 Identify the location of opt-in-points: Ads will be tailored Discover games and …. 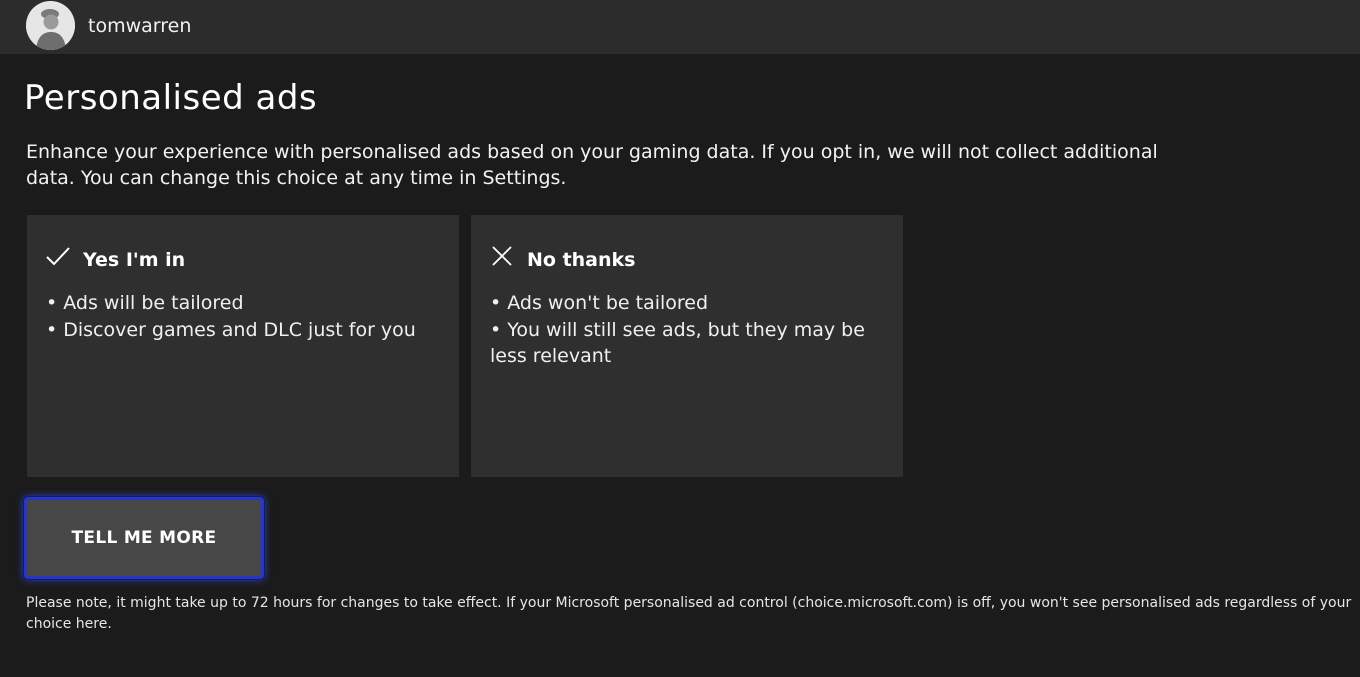
(246, 316).